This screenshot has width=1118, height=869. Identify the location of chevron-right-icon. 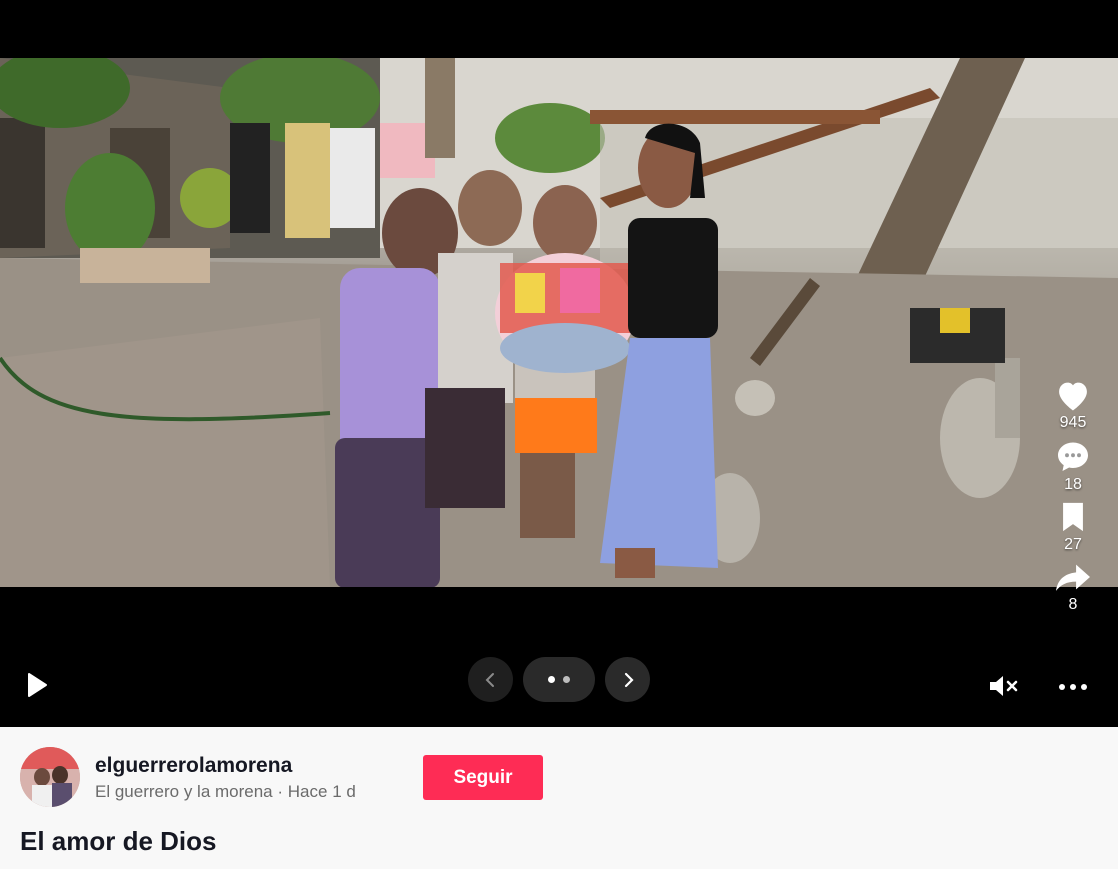
(629, 679).